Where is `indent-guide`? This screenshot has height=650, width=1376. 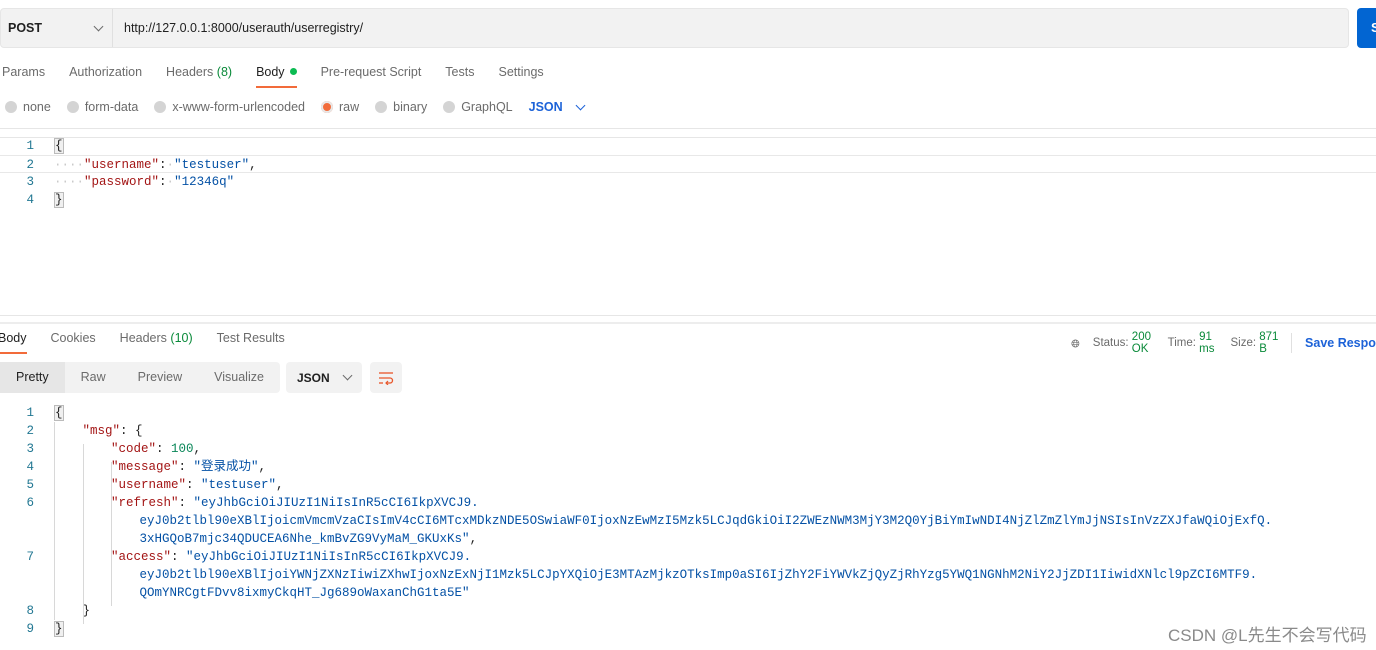
indent-guide is located at coordinates (54, 521).